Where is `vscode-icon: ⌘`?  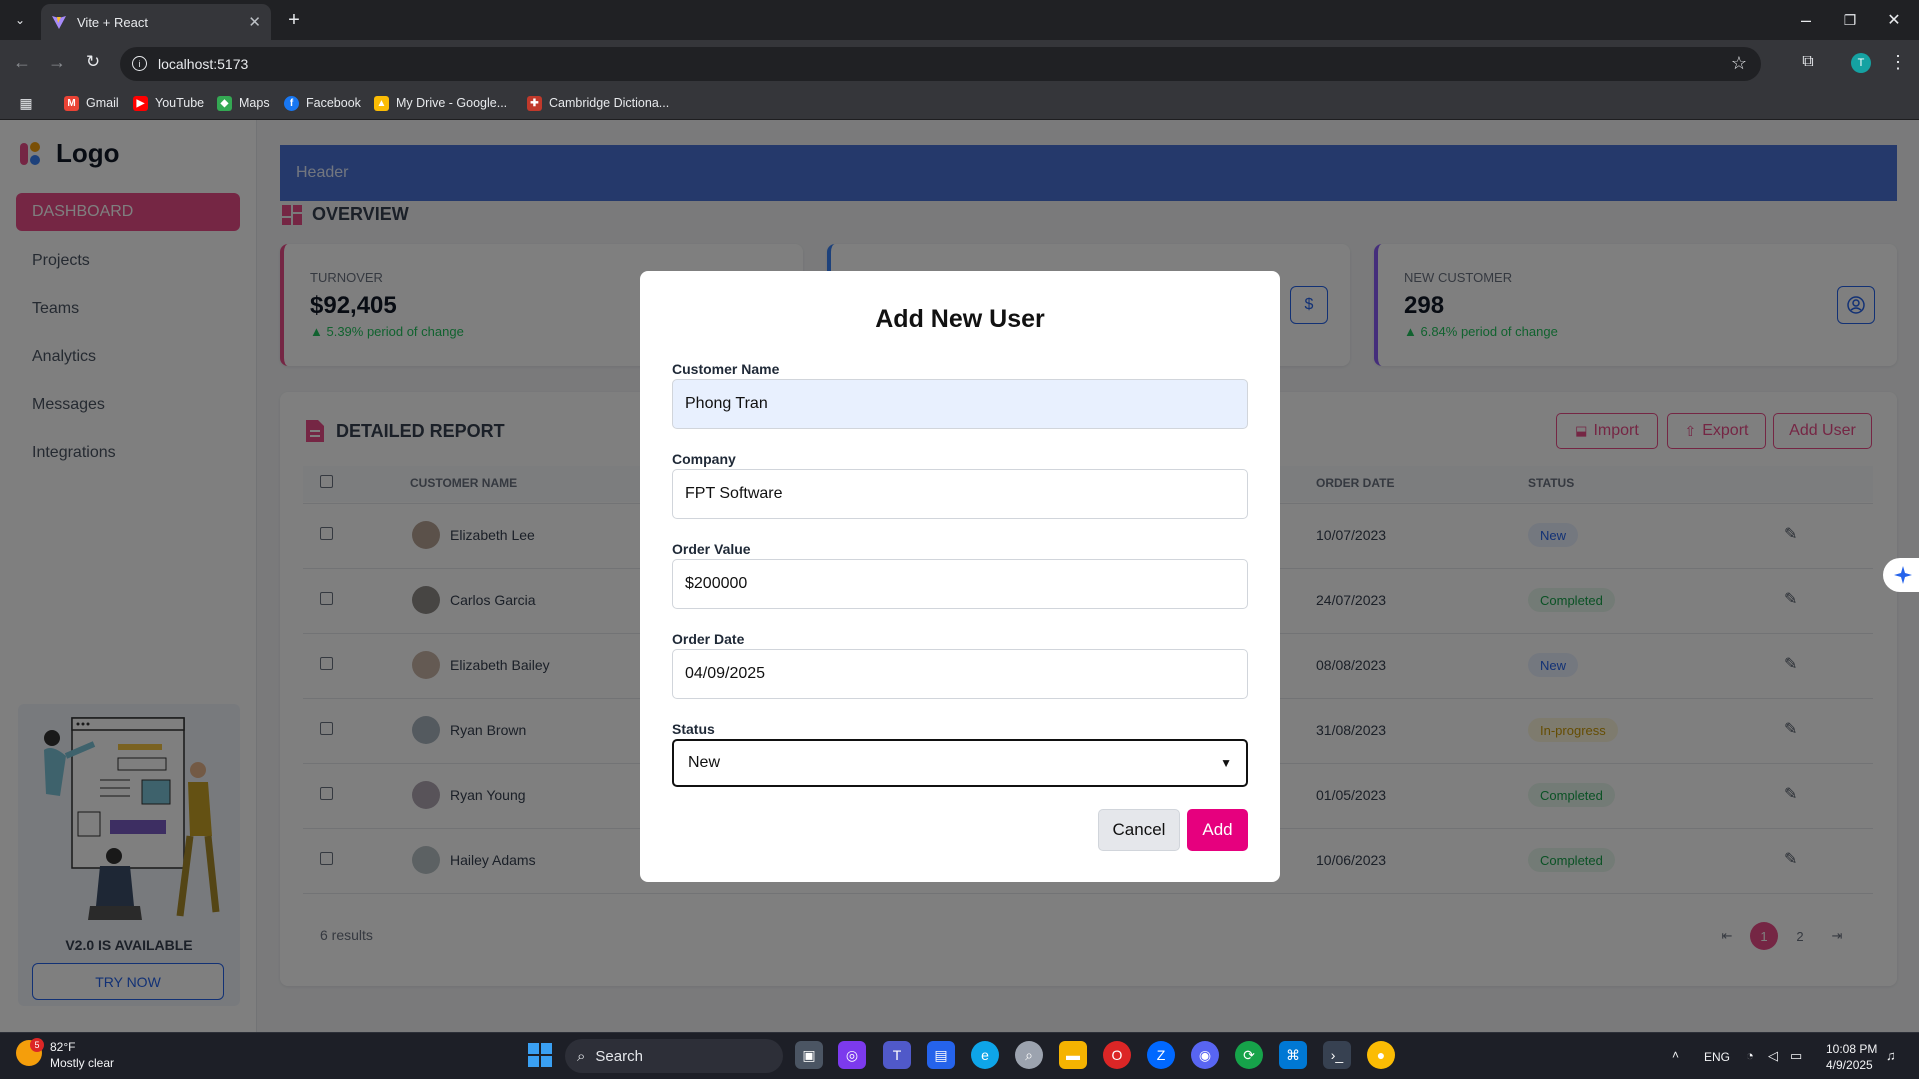
vscode-icon: ⌘ is located at coordinates (1293, 1055).